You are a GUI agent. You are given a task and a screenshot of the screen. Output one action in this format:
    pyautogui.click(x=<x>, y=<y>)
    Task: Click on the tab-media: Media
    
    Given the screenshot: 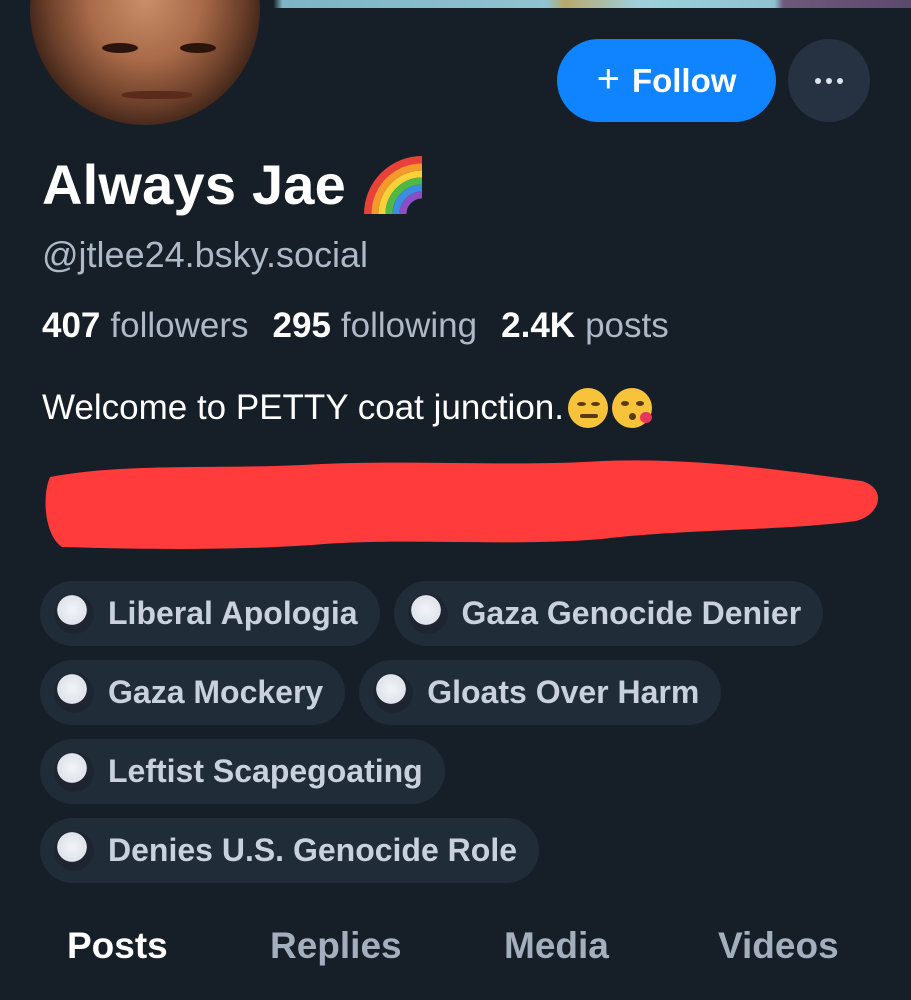 What is the action you would take?
    pyautogui.click(x=556, y=946)
    